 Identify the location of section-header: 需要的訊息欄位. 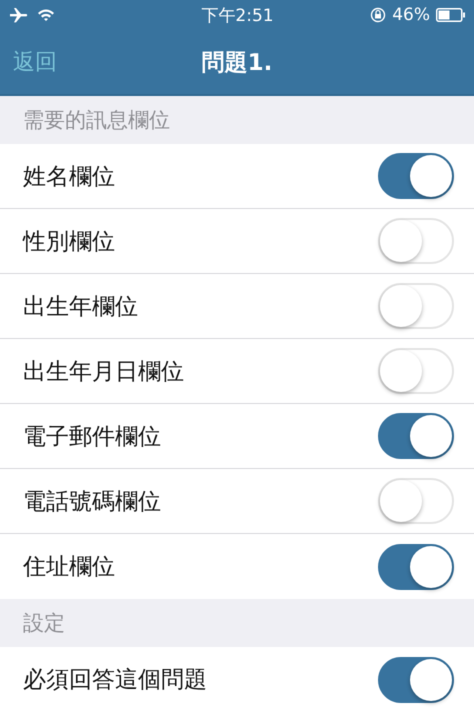
(96, 120).